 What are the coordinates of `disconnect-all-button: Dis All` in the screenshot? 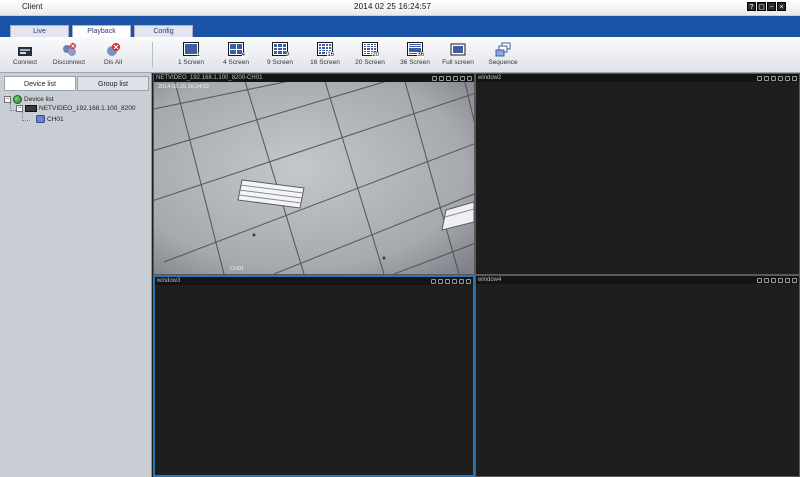 It's located at (113, 56).